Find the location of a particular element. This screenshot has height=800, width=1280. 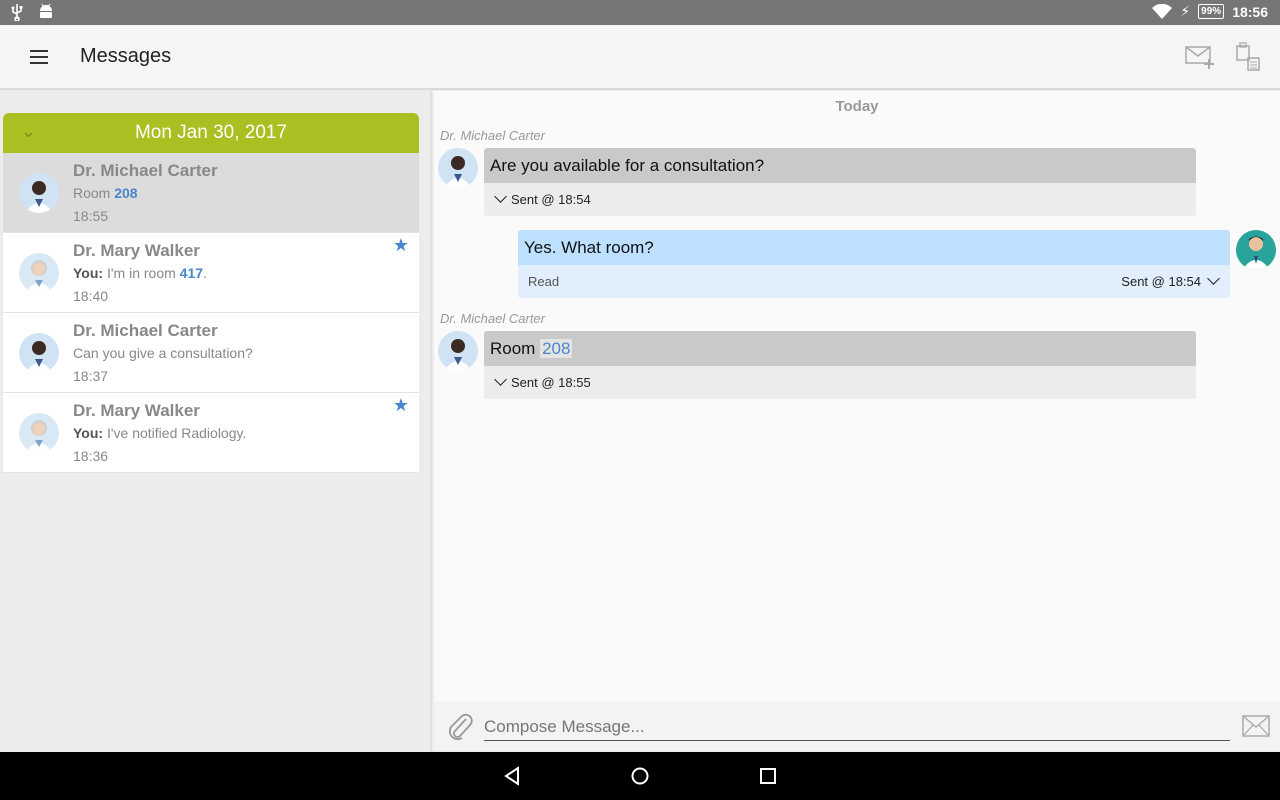

compose-bar is located at coordinates (857, 726).